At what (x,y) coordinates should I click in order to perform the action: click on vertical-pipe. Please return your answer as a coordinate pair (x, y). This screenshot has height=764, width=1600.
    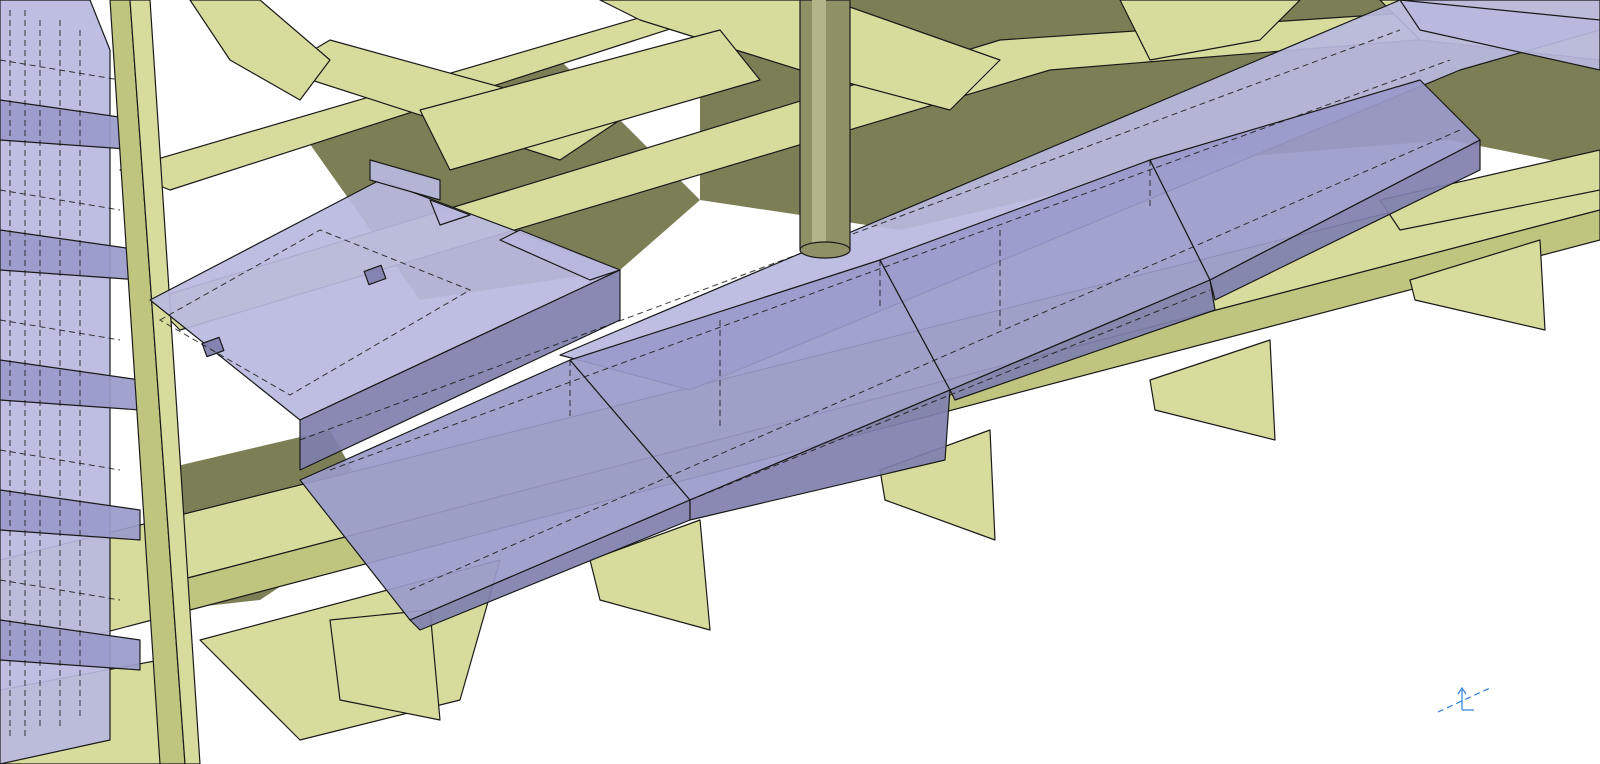
    Looking at the image, I should click on (825, 129).